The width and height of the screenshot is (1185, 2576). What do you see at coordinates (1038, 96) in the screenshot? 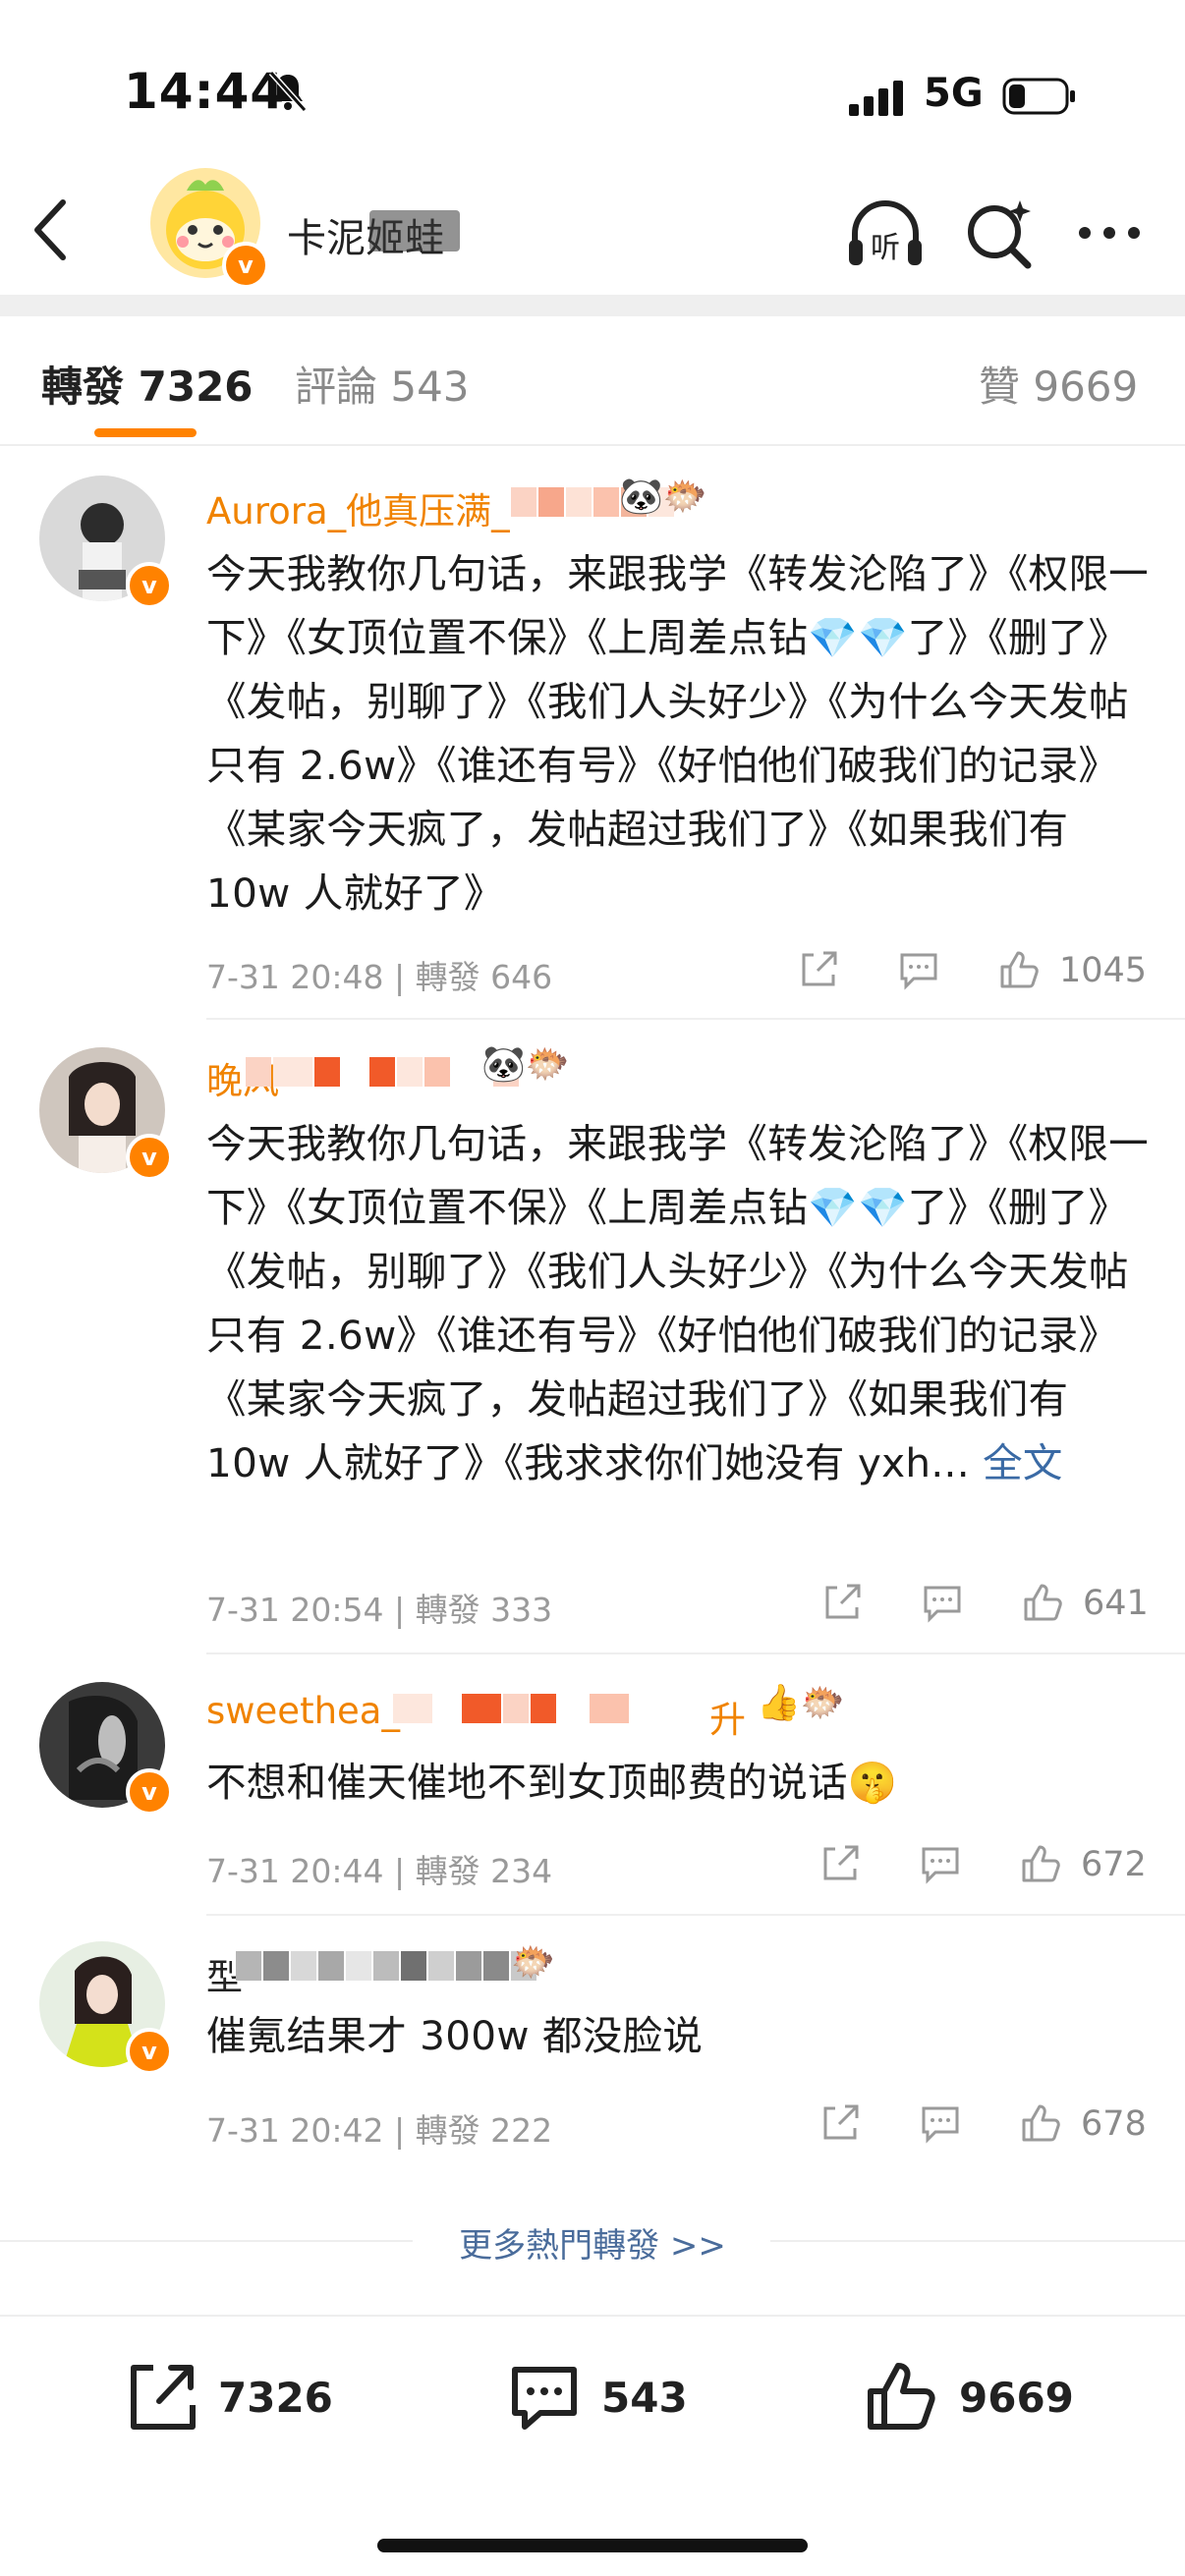
I see `battery-icon` at bounding box center [1038, 96].